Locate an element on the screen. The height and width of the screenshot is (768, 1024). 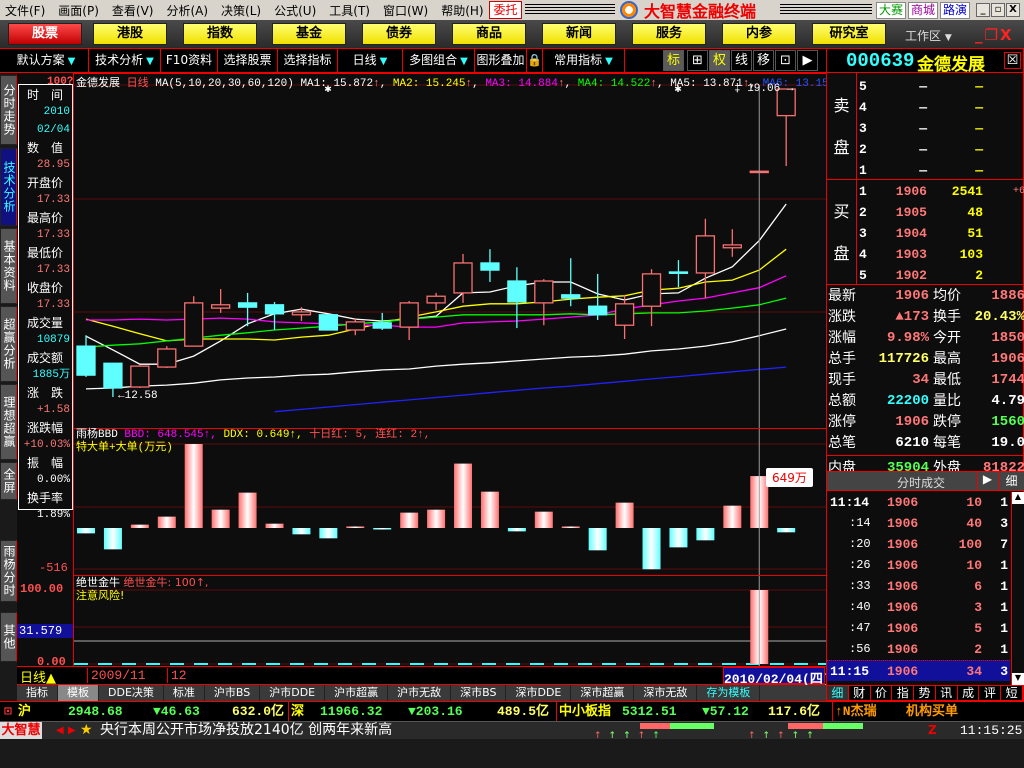
nav-button: 服务 is located at coordinates (669, 34).